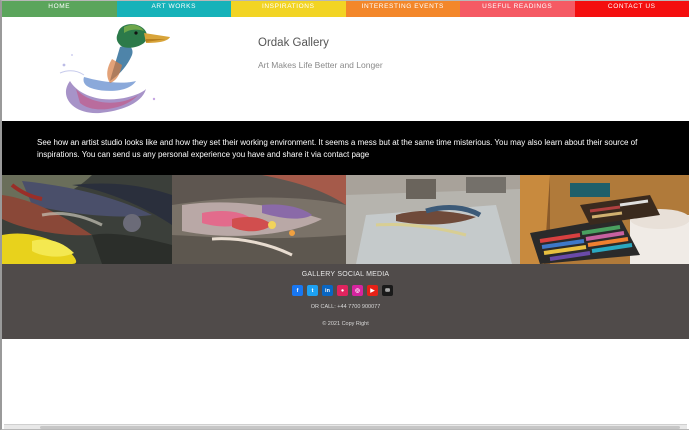 This screenshot has width=689, height=430. Describe the element at coordinates (402, 9) in the screenshot. I see `nav-item-interesting-events: INTERESTING EVENTS` at that location.